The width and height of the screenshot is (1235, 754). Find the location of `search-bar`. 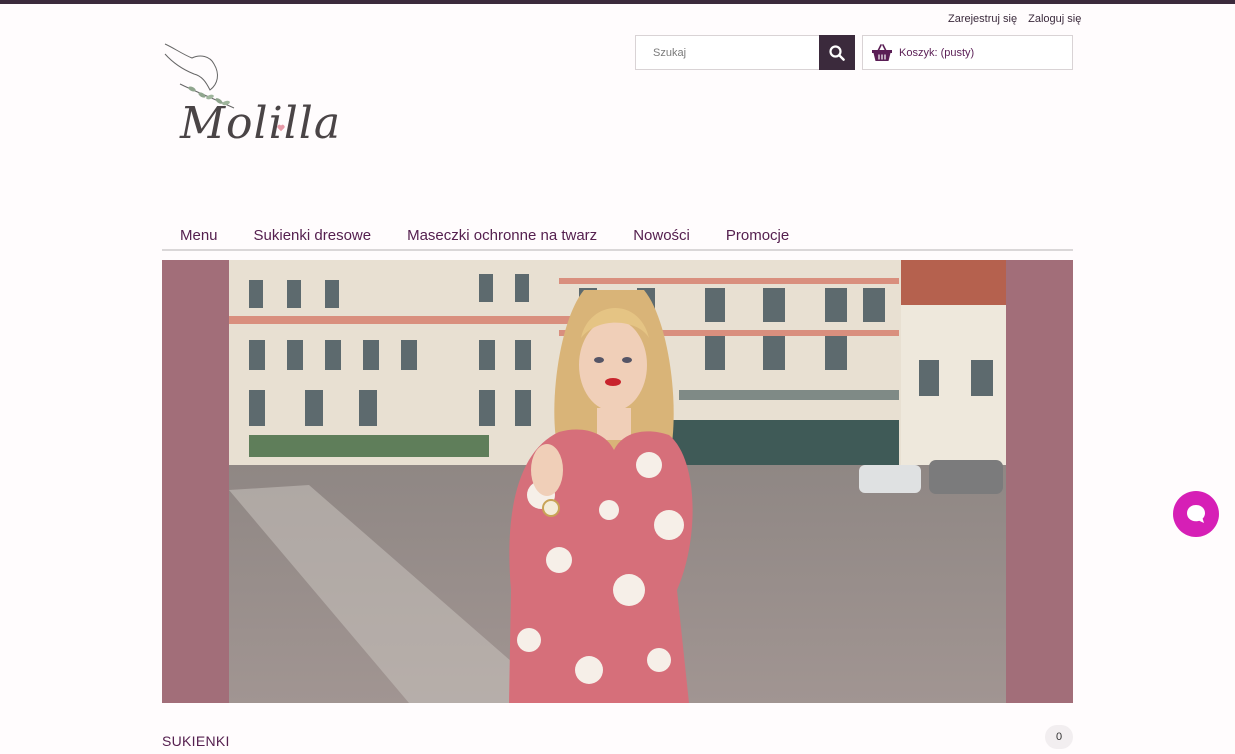

search-bar is located at coordinates (745, 52).